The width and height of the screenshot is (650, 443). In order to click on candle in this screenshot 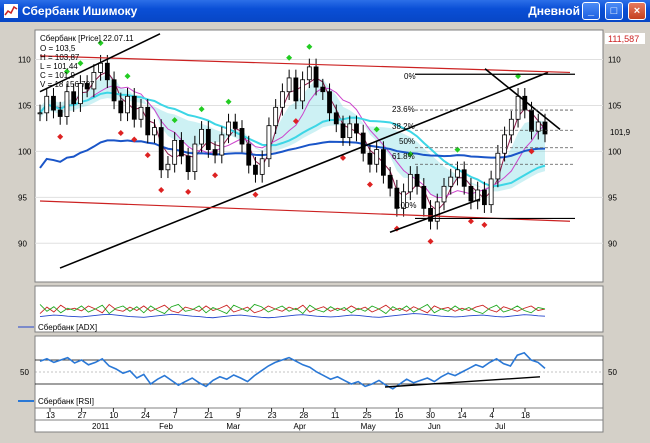, I will do `click(161, 149)`.